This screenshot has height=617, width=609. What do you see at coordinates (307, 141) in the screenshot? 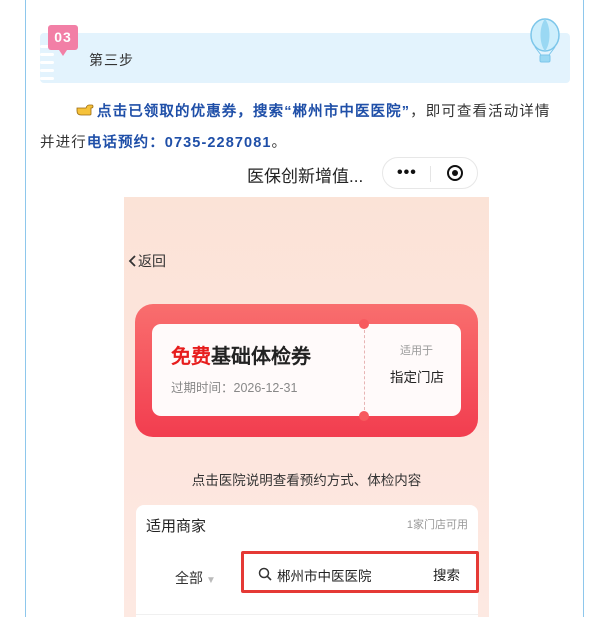
I see `instruction-line-2: 并进行电话预约：0735-2287081。` at bounding box center [307, 141].